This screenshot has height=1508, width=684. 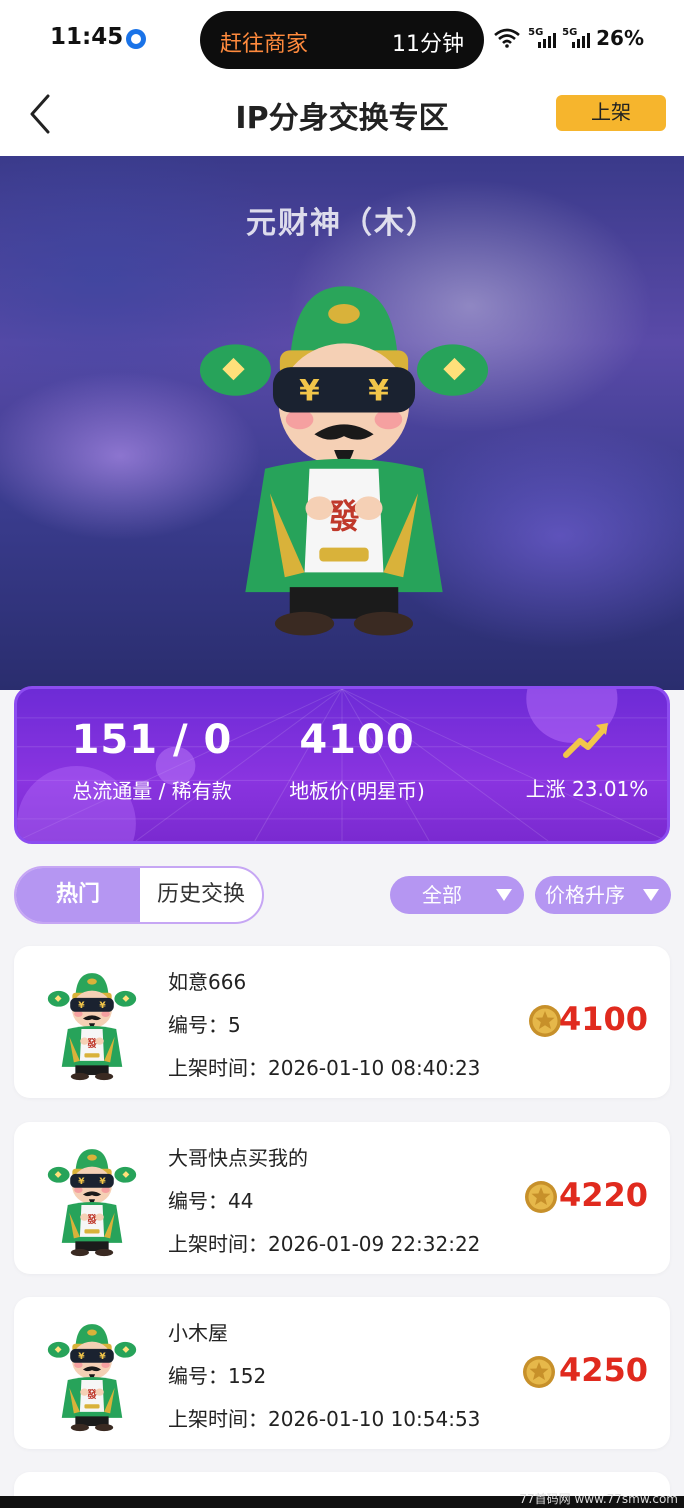 I want to click on trend-label: 上涨 23.01%, so click(x=587, y=789).